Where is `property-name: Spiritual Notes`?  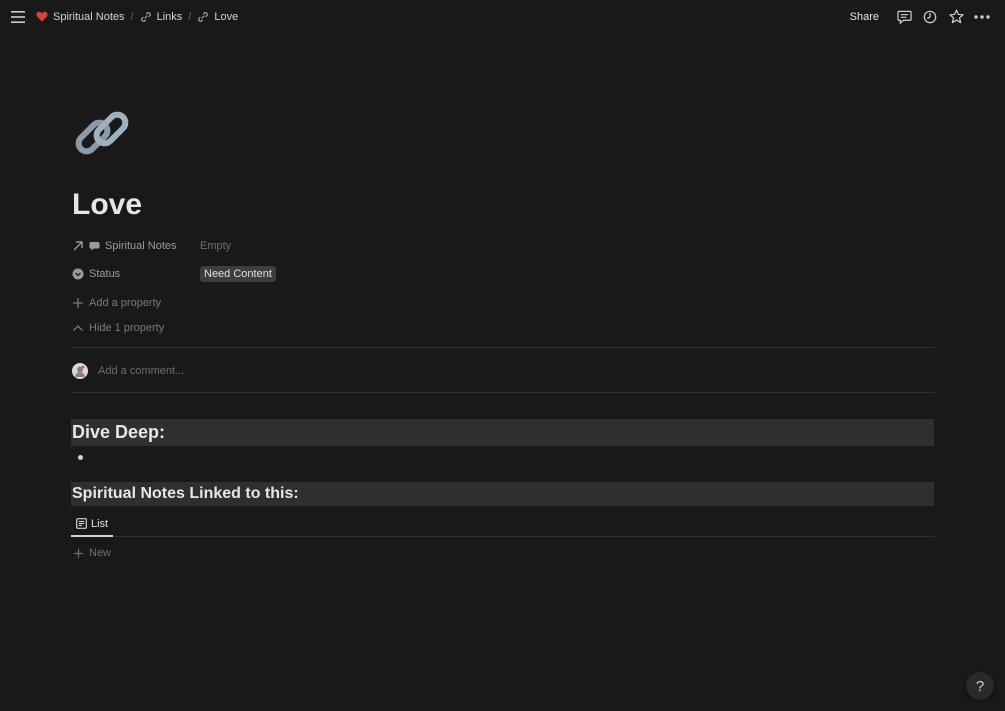
property-name: Spiritual Notes is located at coordinates (136, 246).